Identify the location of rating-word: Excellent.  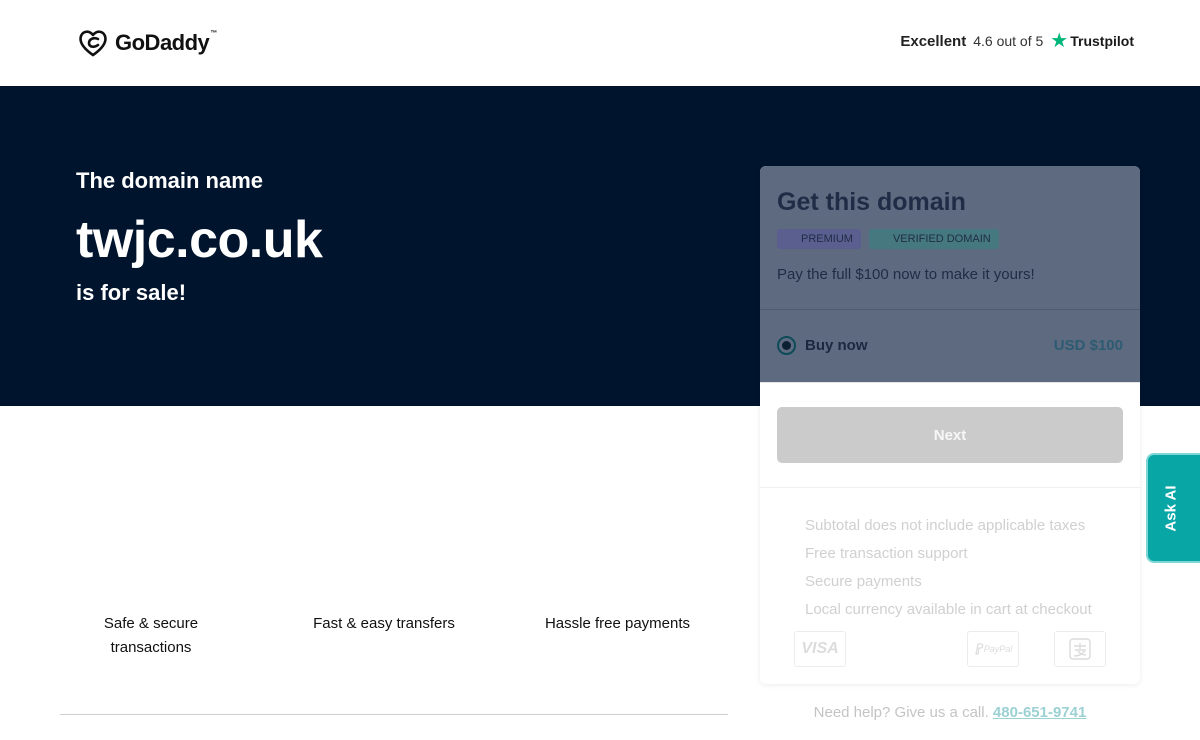
(933, 41).